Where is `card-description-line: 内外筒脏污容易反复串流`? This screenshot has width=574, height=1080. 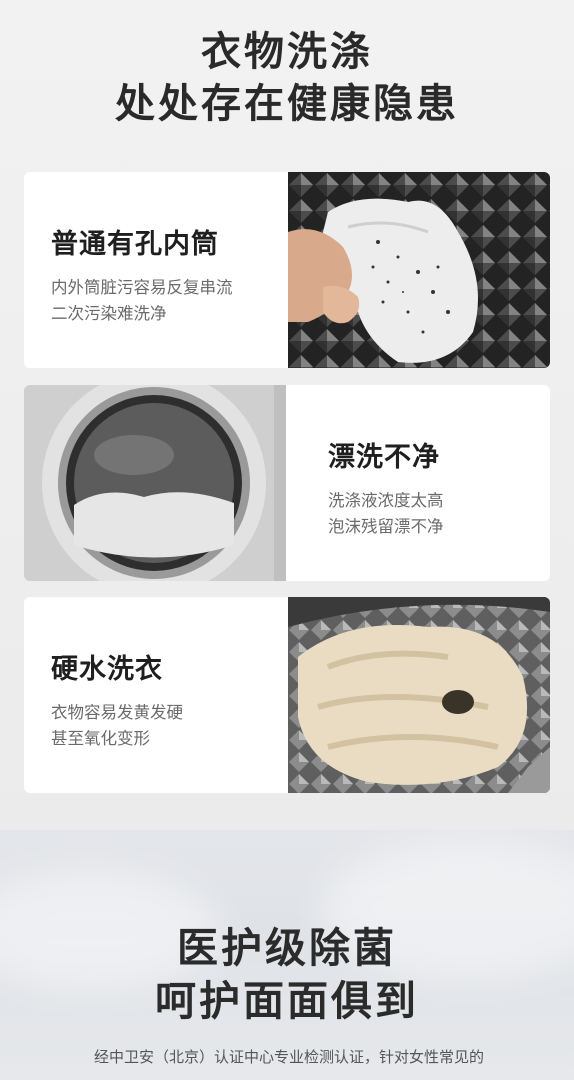
card-description-line: 内外筒脏污容易反复串流 is located at coordinates (142, 287).